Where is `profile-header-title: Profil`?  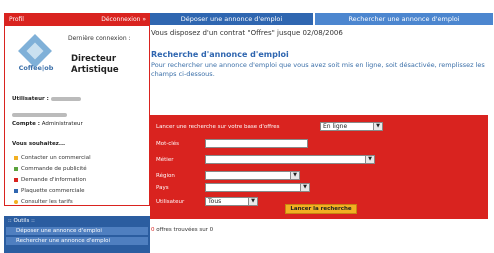 profile-header-title: Profil is located at coordinates (16, 19).